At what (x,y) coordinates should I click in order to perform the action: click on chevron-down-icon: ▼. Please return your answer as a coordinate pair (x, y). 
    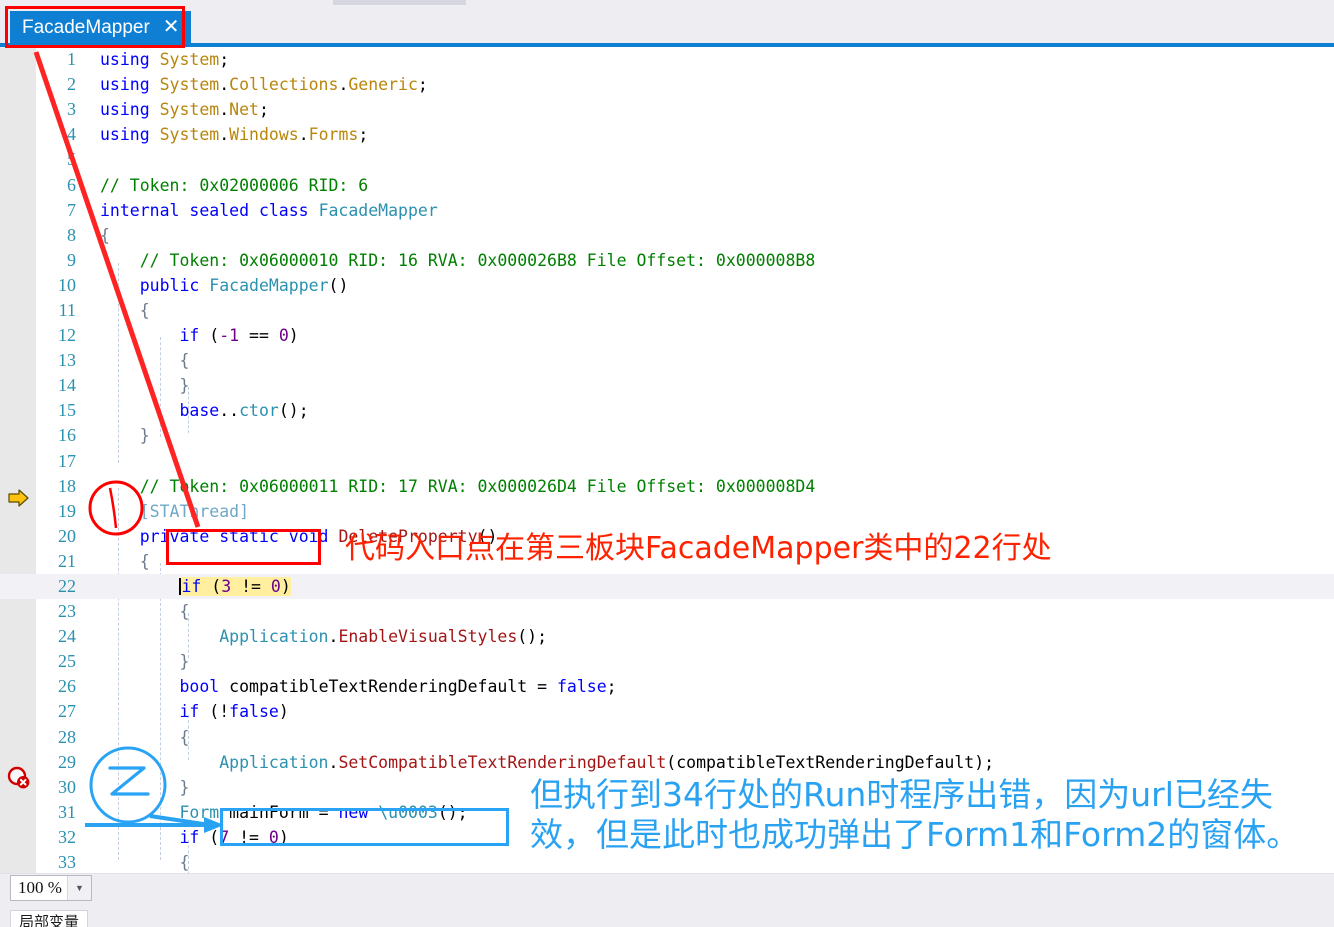
    Looking at the image, I should click on (79, 888).